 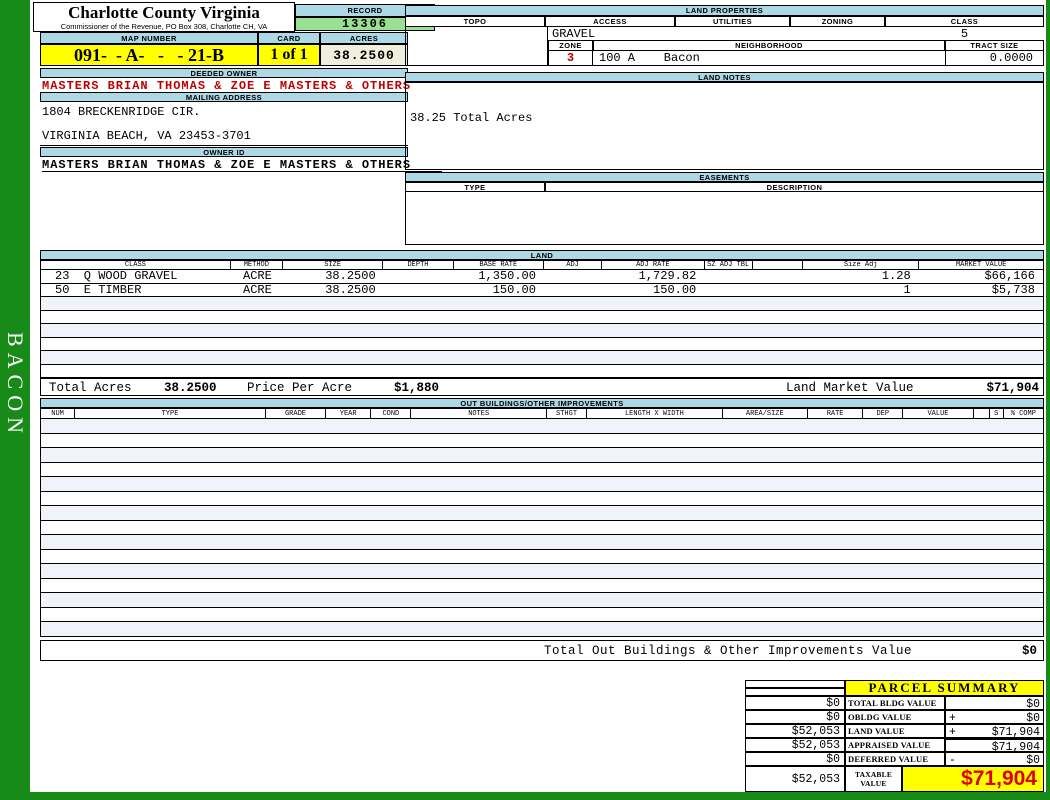 What do you see at coordinates (794, 187) in the screenshot?
I see `easement-description-column-label: DESCRIPTION` at bounding box center [794, 187].